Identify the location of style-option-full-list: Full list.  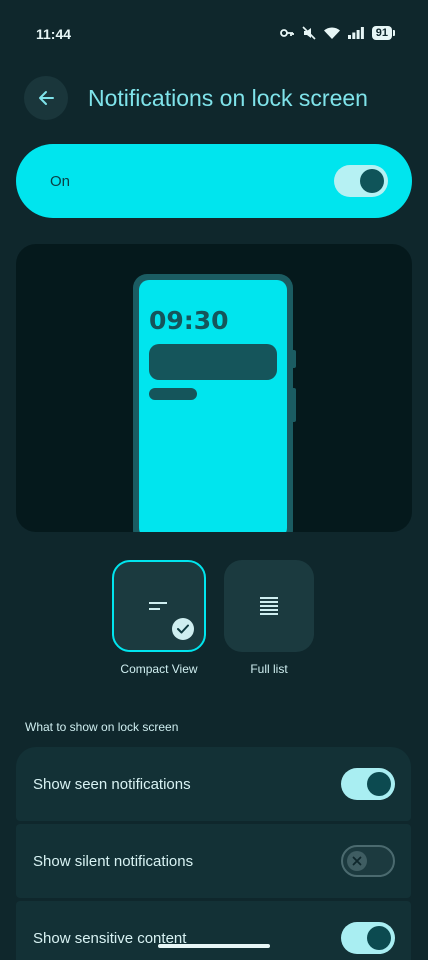
(269, 618).